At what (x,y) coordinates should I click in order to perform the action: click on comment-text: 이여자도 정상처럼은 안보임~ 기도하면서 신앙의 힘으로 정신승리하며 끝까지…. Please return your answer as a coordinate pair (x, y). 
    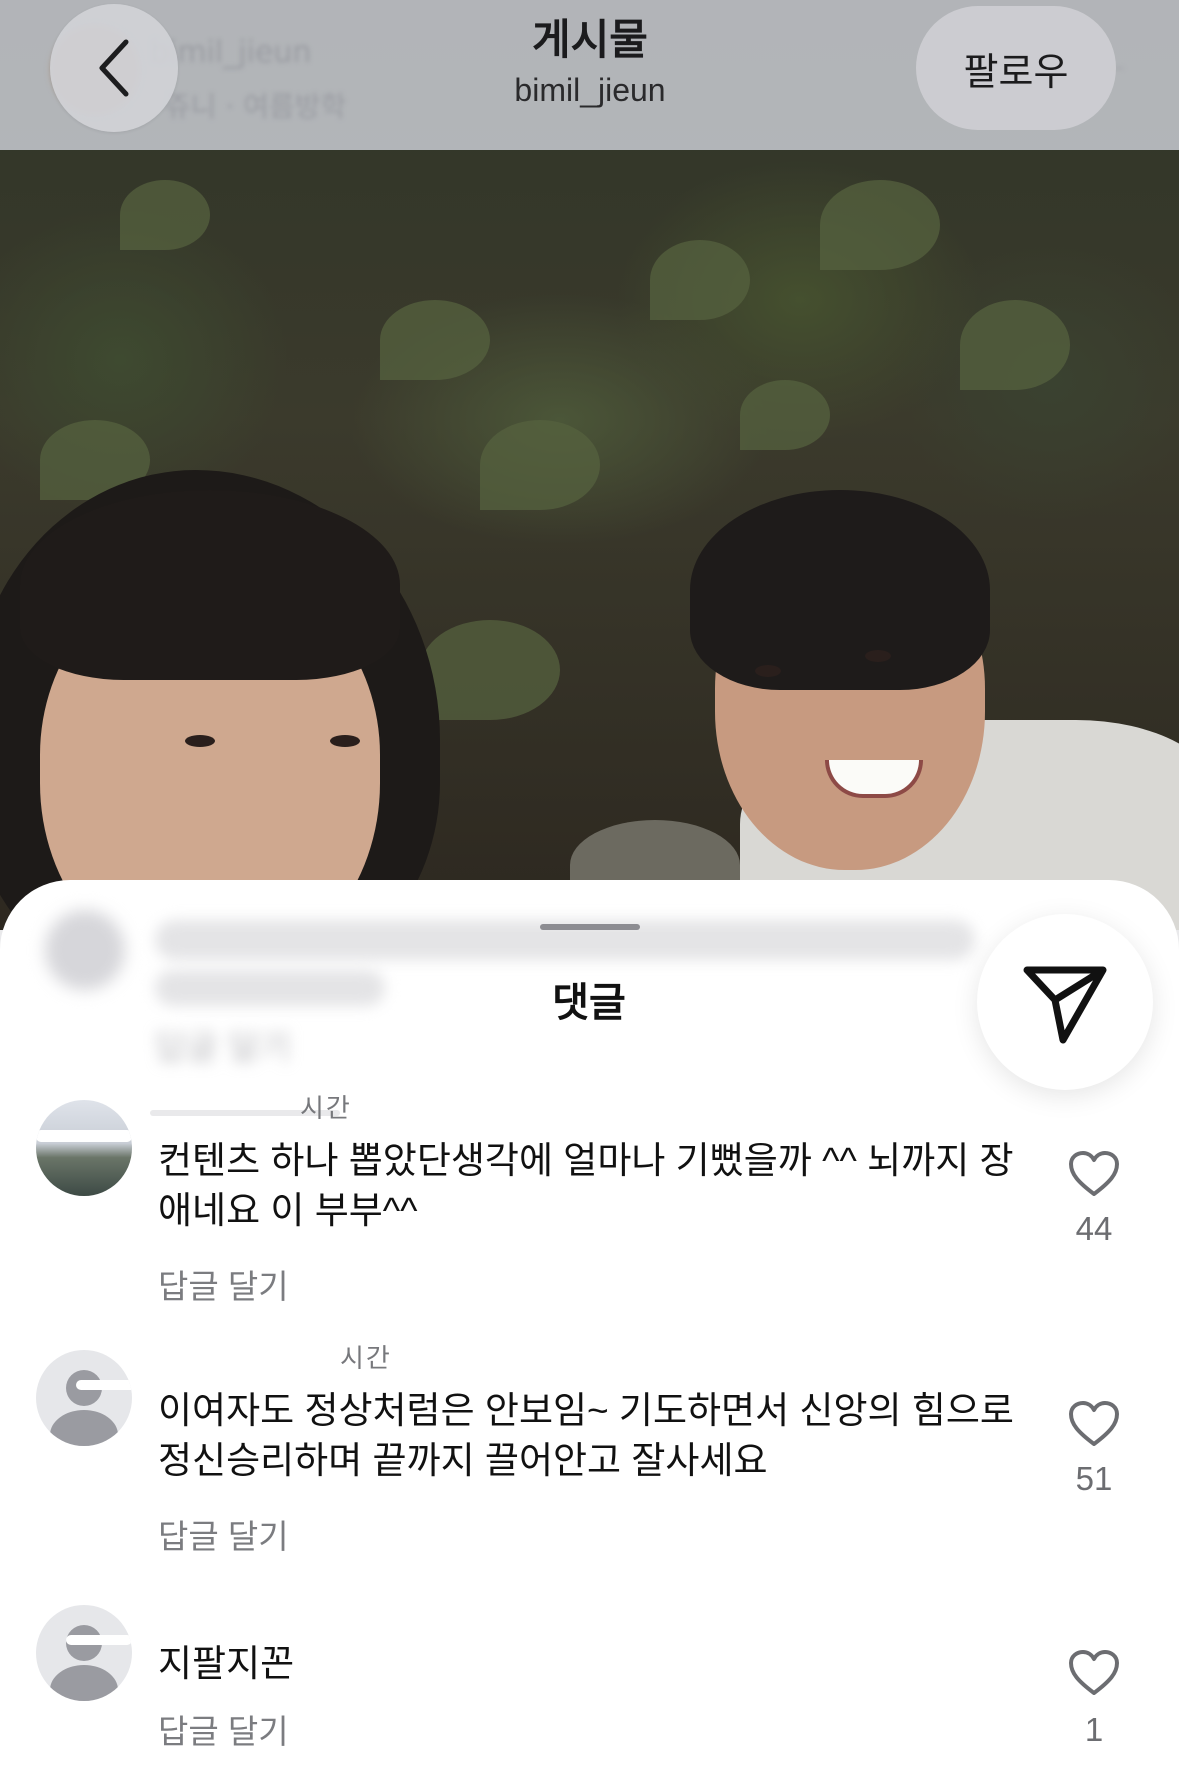
    Looking at the image, I should click on (586, 1435).